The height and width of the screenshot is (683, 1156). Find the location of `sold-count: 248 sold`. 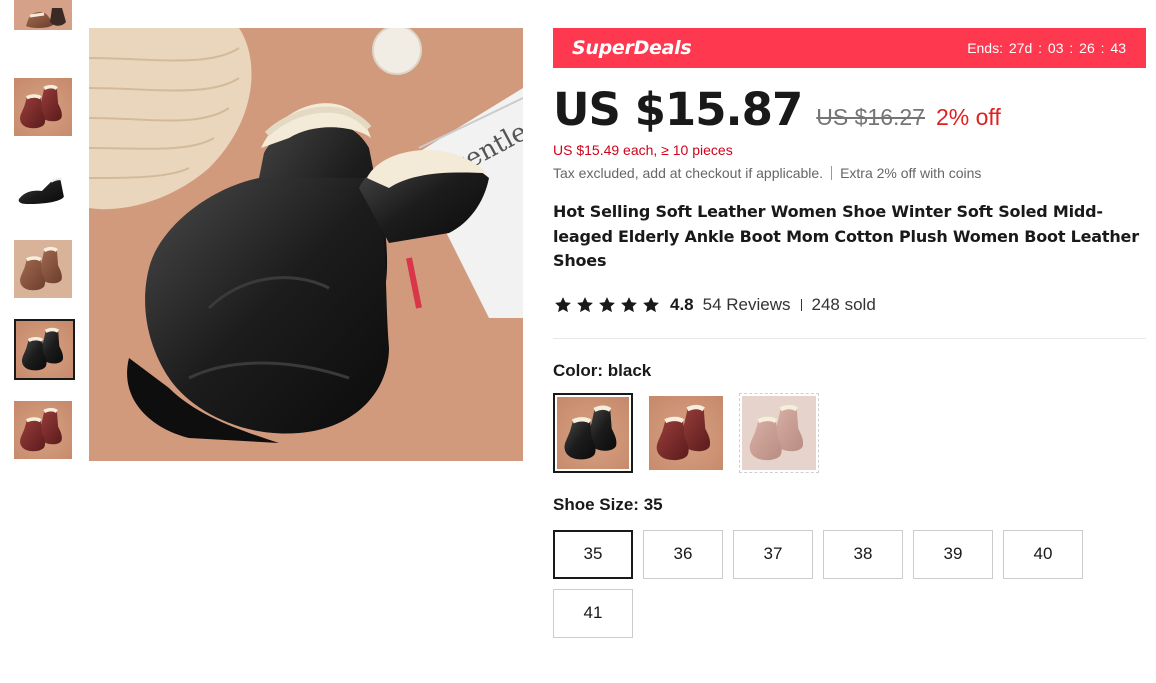

sold-count: 248 sold is located at coordinates (843, 304).